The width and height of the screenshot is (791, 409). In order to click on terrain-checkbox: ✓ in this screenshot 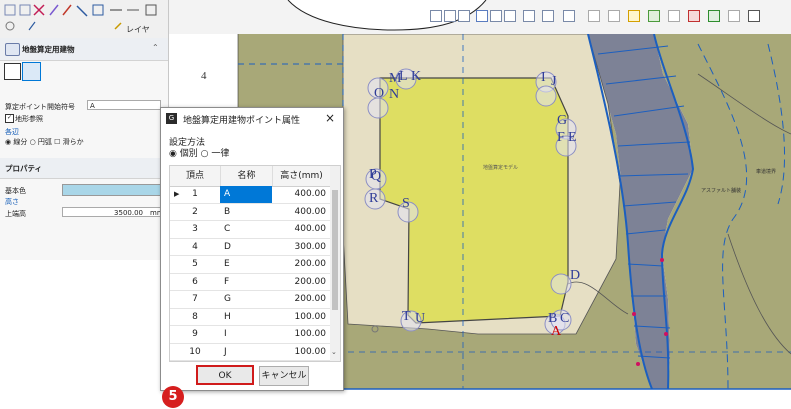, I will do `click(9, 118)`.